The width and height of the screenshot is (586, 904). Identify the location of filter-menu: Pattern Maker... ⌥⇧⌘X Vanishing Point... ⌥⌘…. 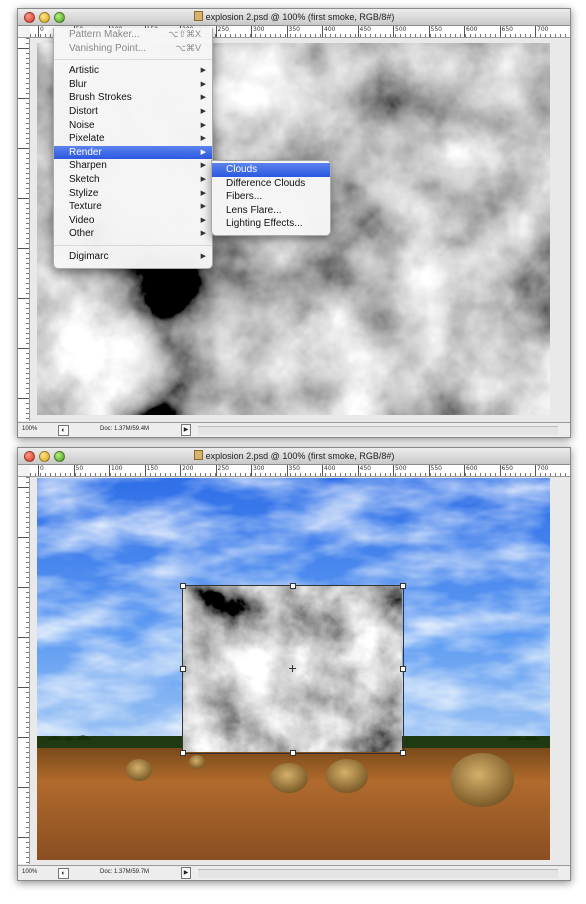
(133, 148).